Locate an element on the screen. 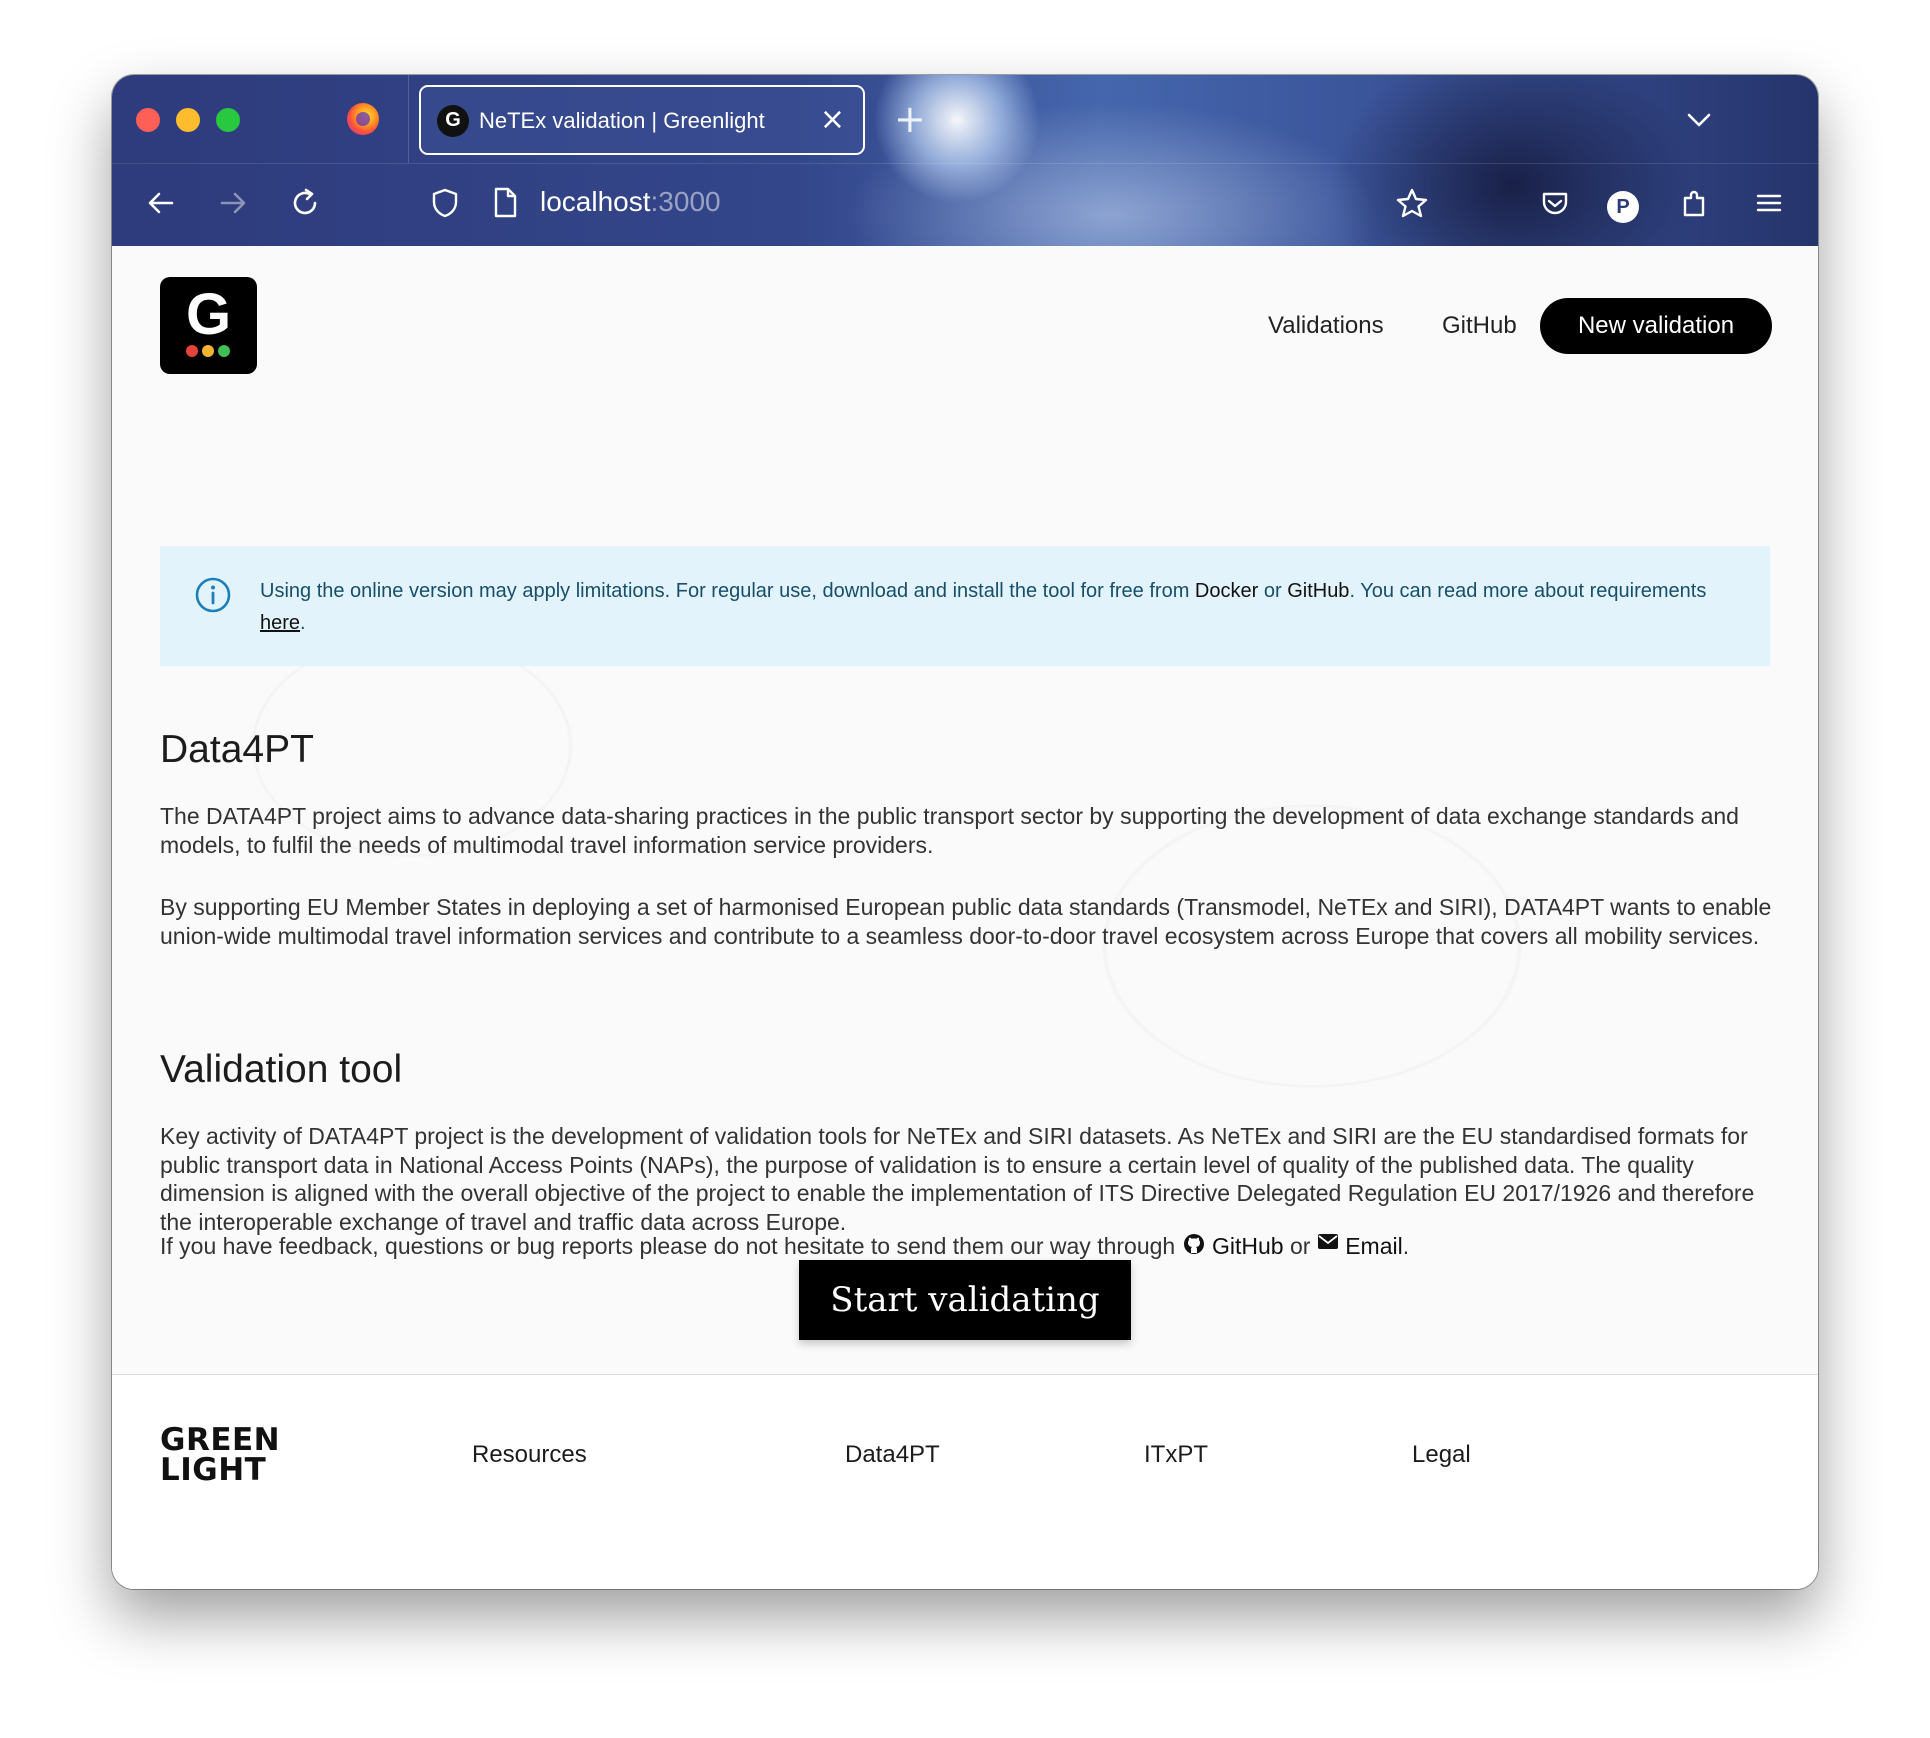 The width and height of the screenshot is (1930, 1738). tab-title: NeTEx validation | Greenlight is located at coordinates (622, 120).